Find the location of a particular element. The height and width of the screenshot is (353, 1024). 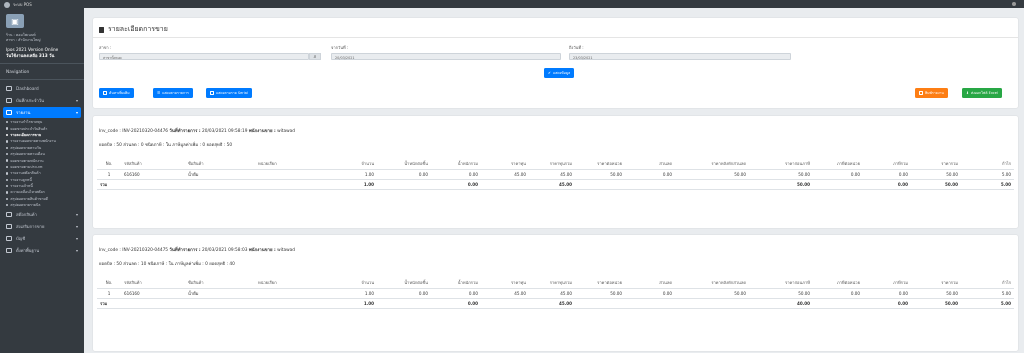

button-label: ค้นหาเพิ่มเติม is located at coordinates (119, 93).